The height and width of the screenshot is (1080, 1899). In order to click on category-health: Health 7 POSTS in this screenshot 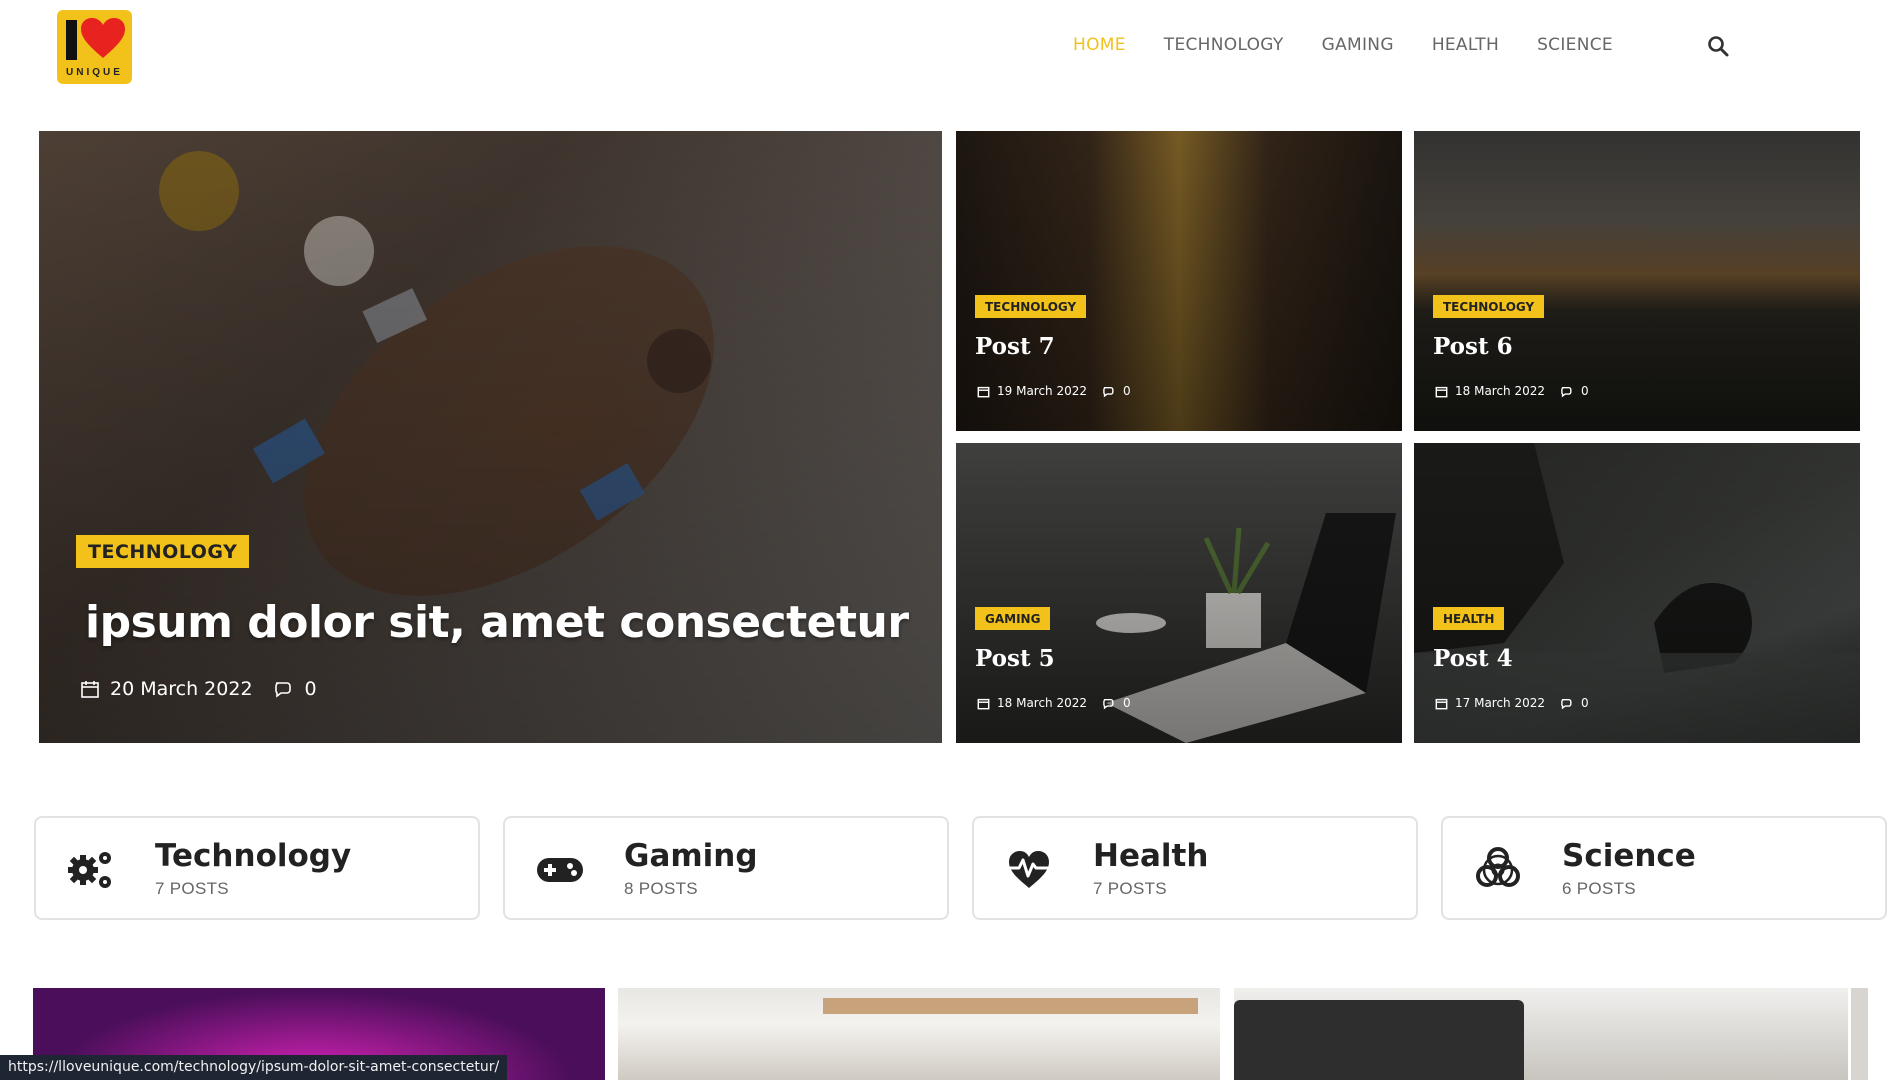, I will do `click(1195, 868)`.